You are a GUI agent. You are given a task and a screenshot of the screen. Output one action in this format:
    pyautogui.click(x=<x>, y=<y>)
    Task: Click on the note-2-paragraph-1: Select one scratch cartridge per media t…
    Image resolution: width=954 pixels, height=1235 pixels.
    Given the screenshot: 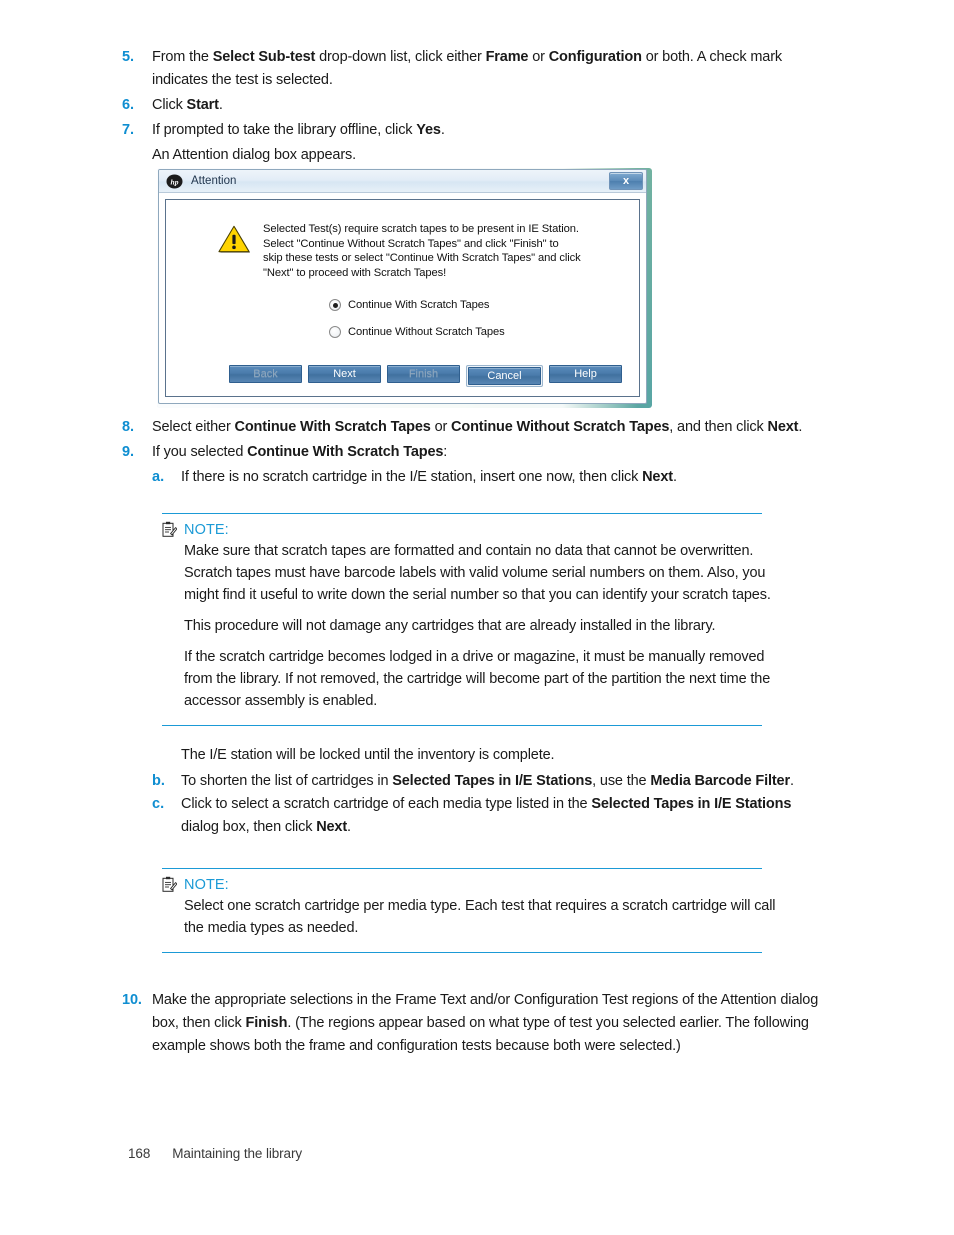 What is the action you would take?
    pyautogui.click(x=480, y=917)
    